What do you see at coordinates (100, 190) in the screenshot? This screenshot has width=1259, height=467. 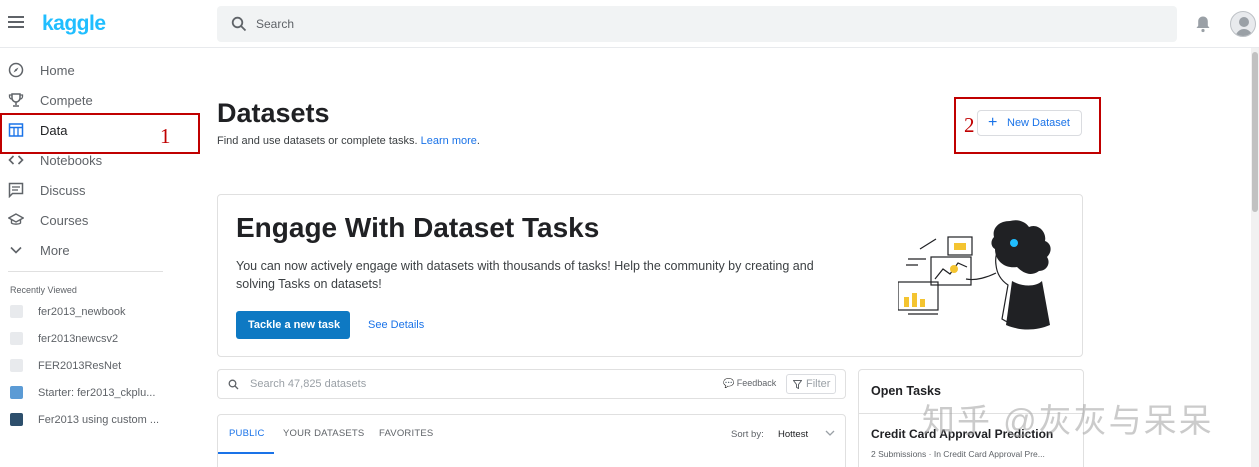 I see `sidebar-item-discuss: Discuss` at bounding box center [100, 190].